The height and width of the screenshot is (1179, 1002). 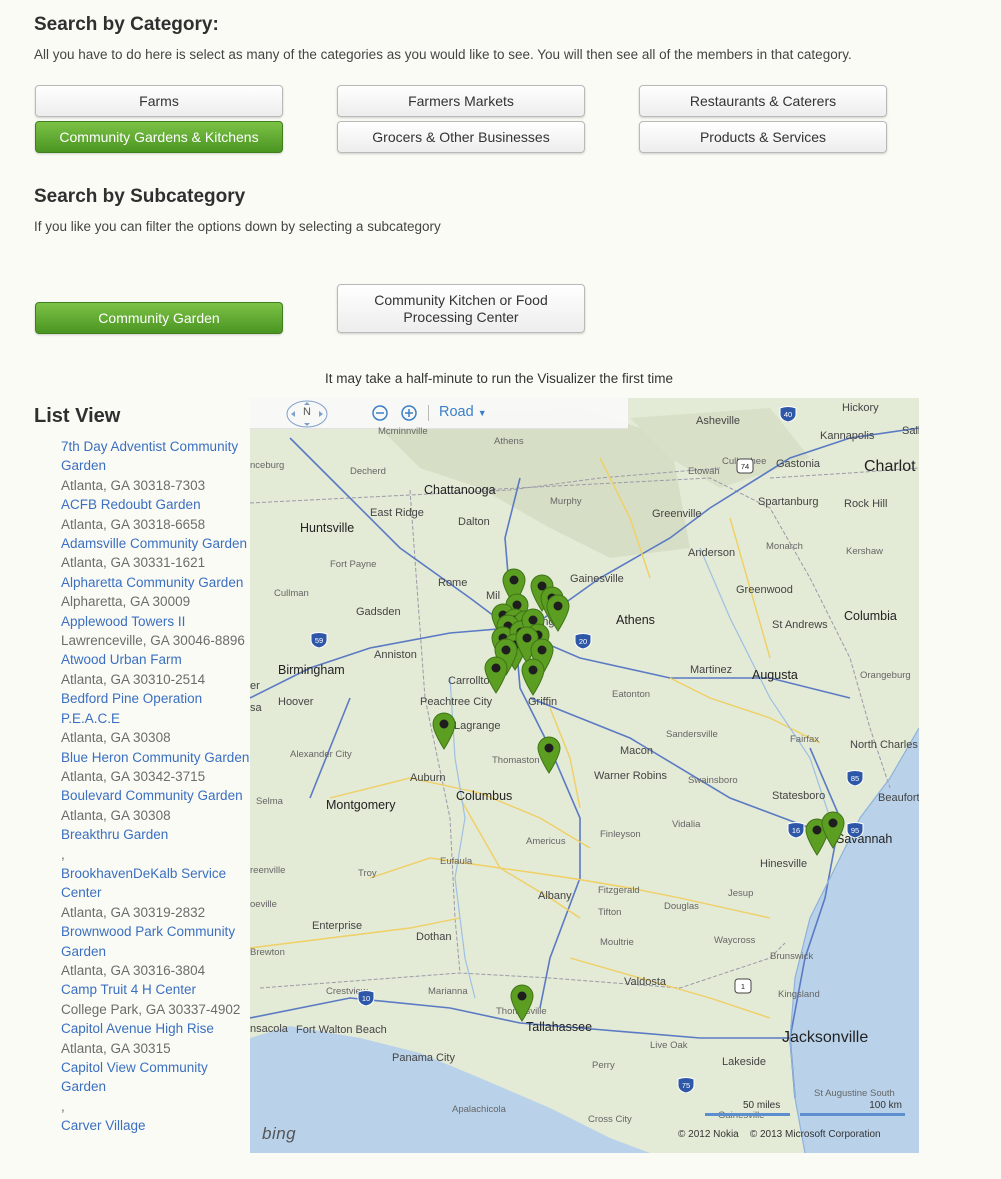 I want to click on map-navigation-bar: N Road ▼, so click(x=439, y=413).